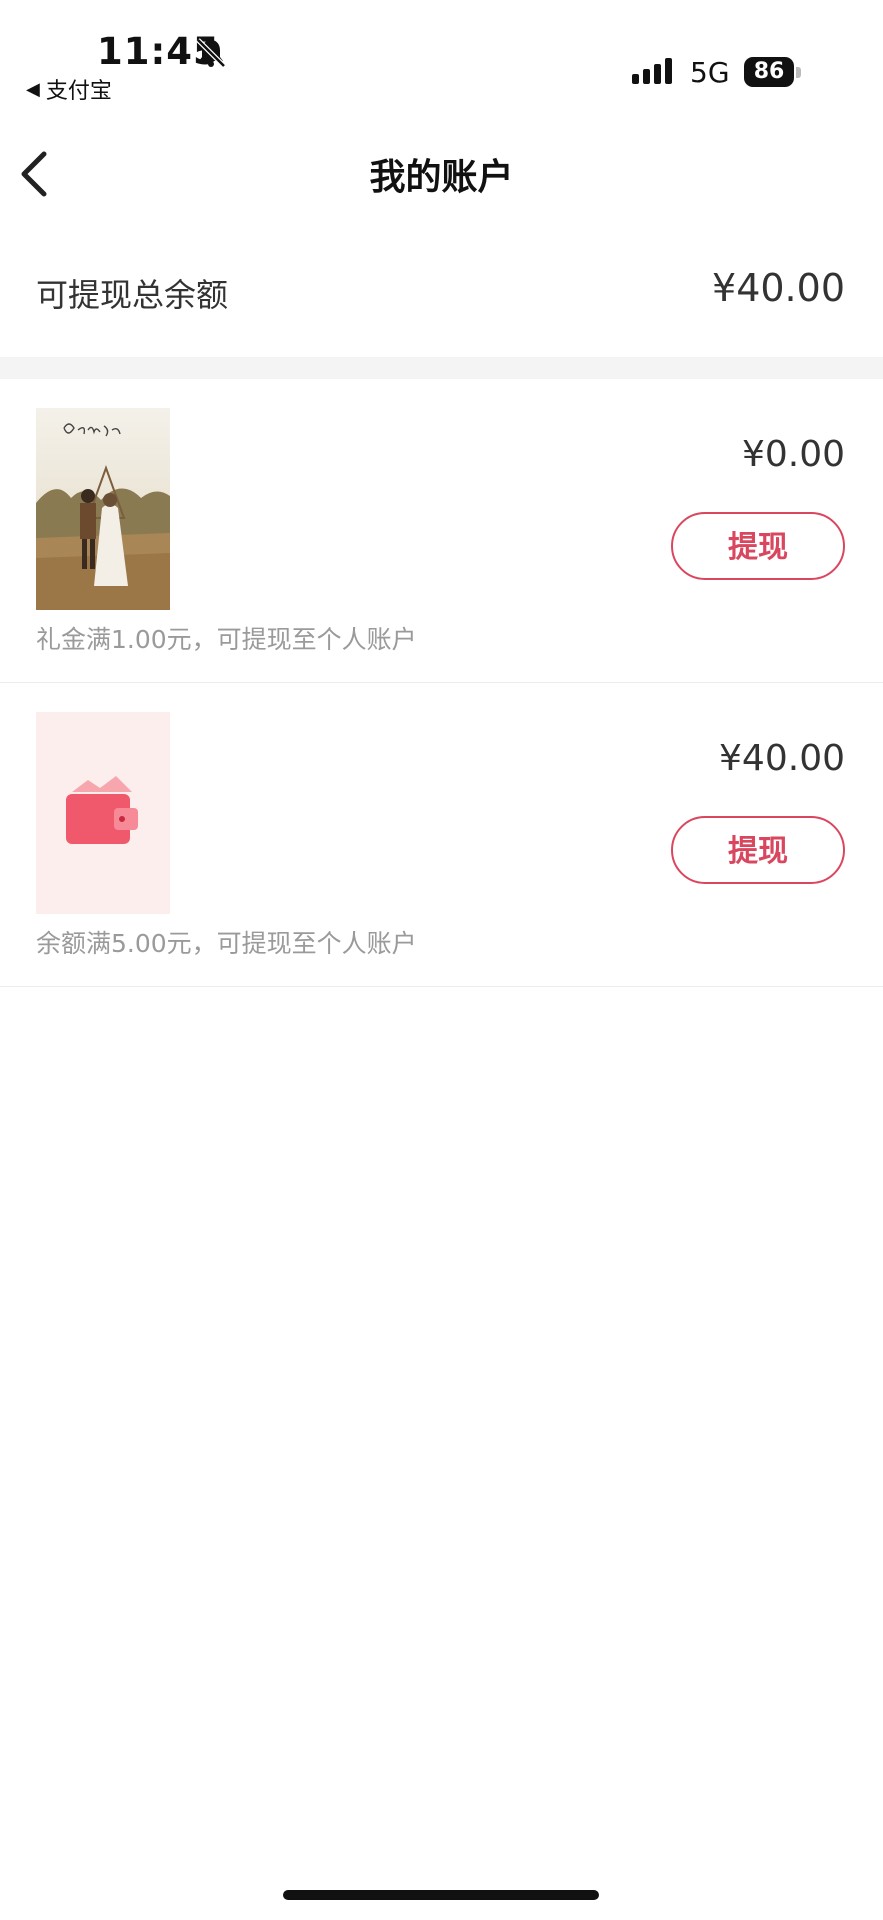  Describe the element at coordinates (132, 295) in the screenshot. I see `summary-label: 可提现总余额` at that location.